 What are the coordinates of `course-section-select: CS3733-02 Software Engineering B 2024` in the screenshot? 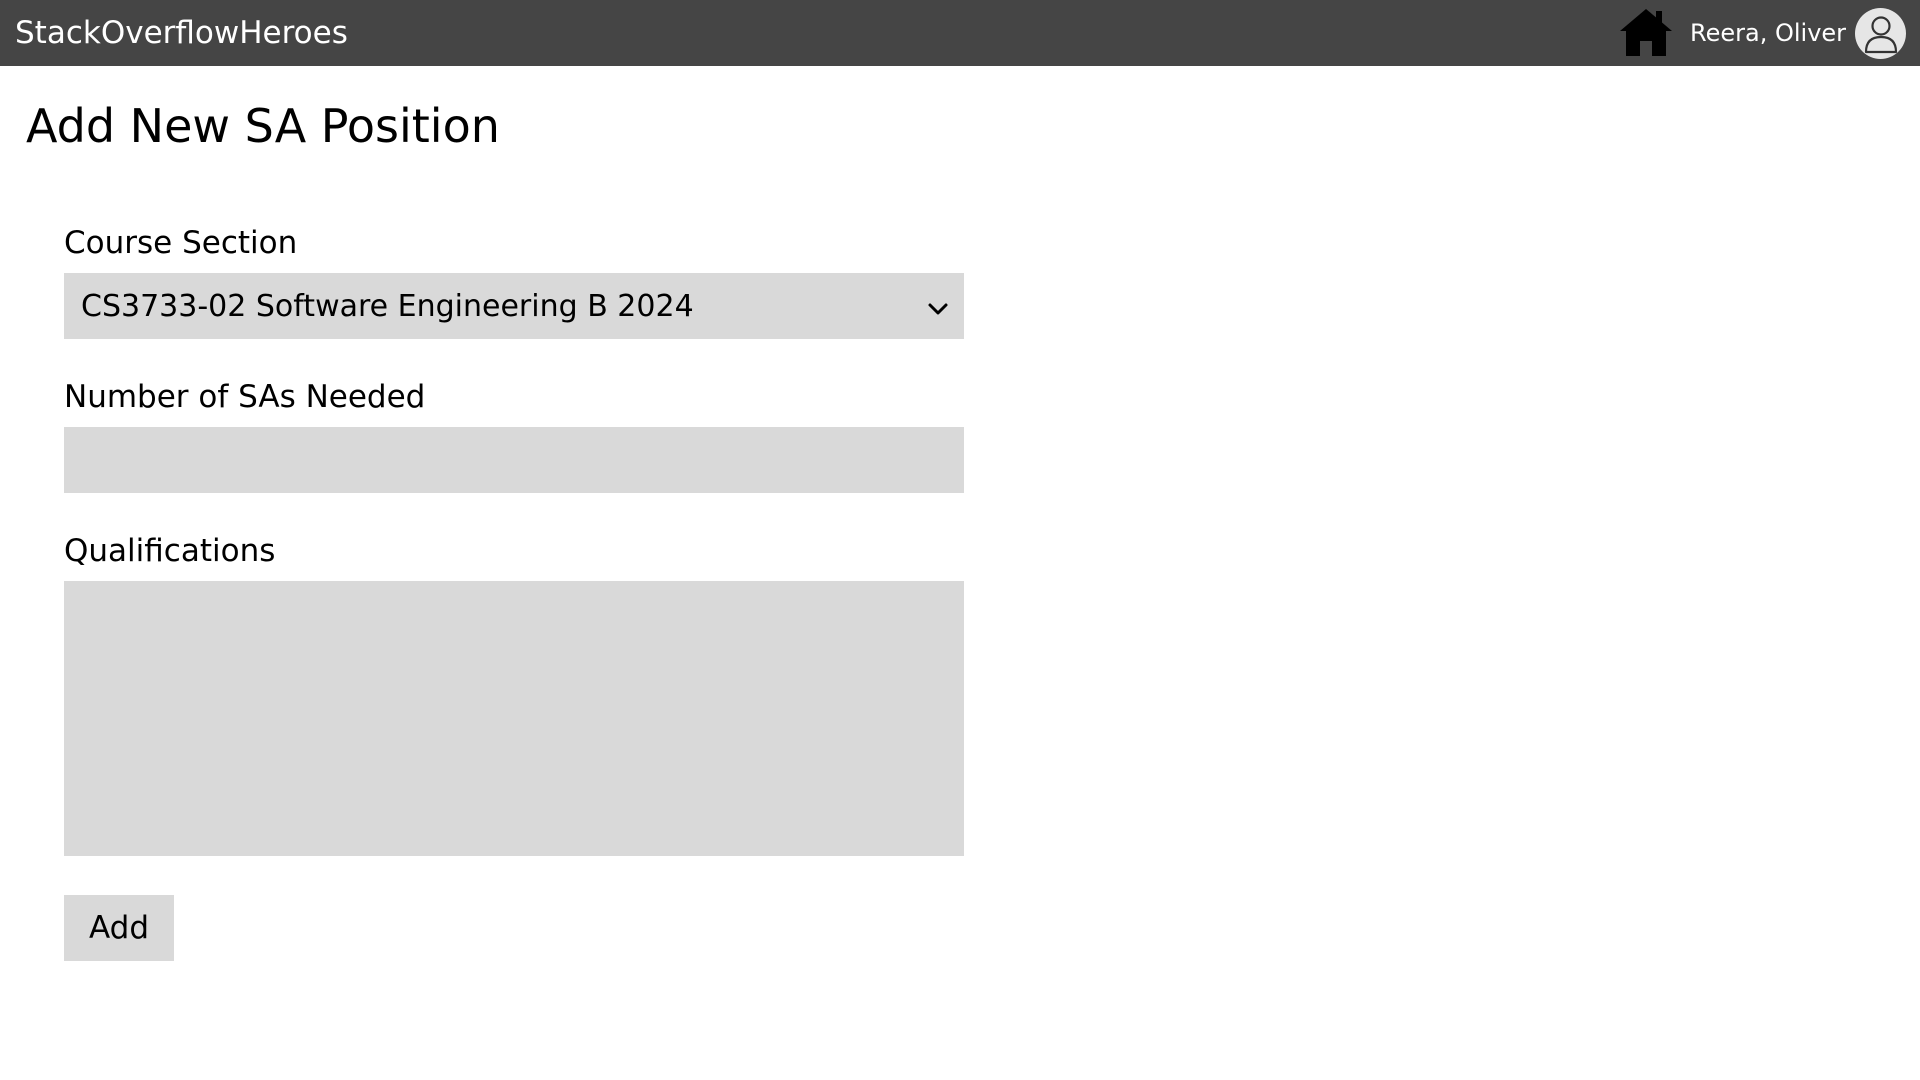 It's located at (514, 306).